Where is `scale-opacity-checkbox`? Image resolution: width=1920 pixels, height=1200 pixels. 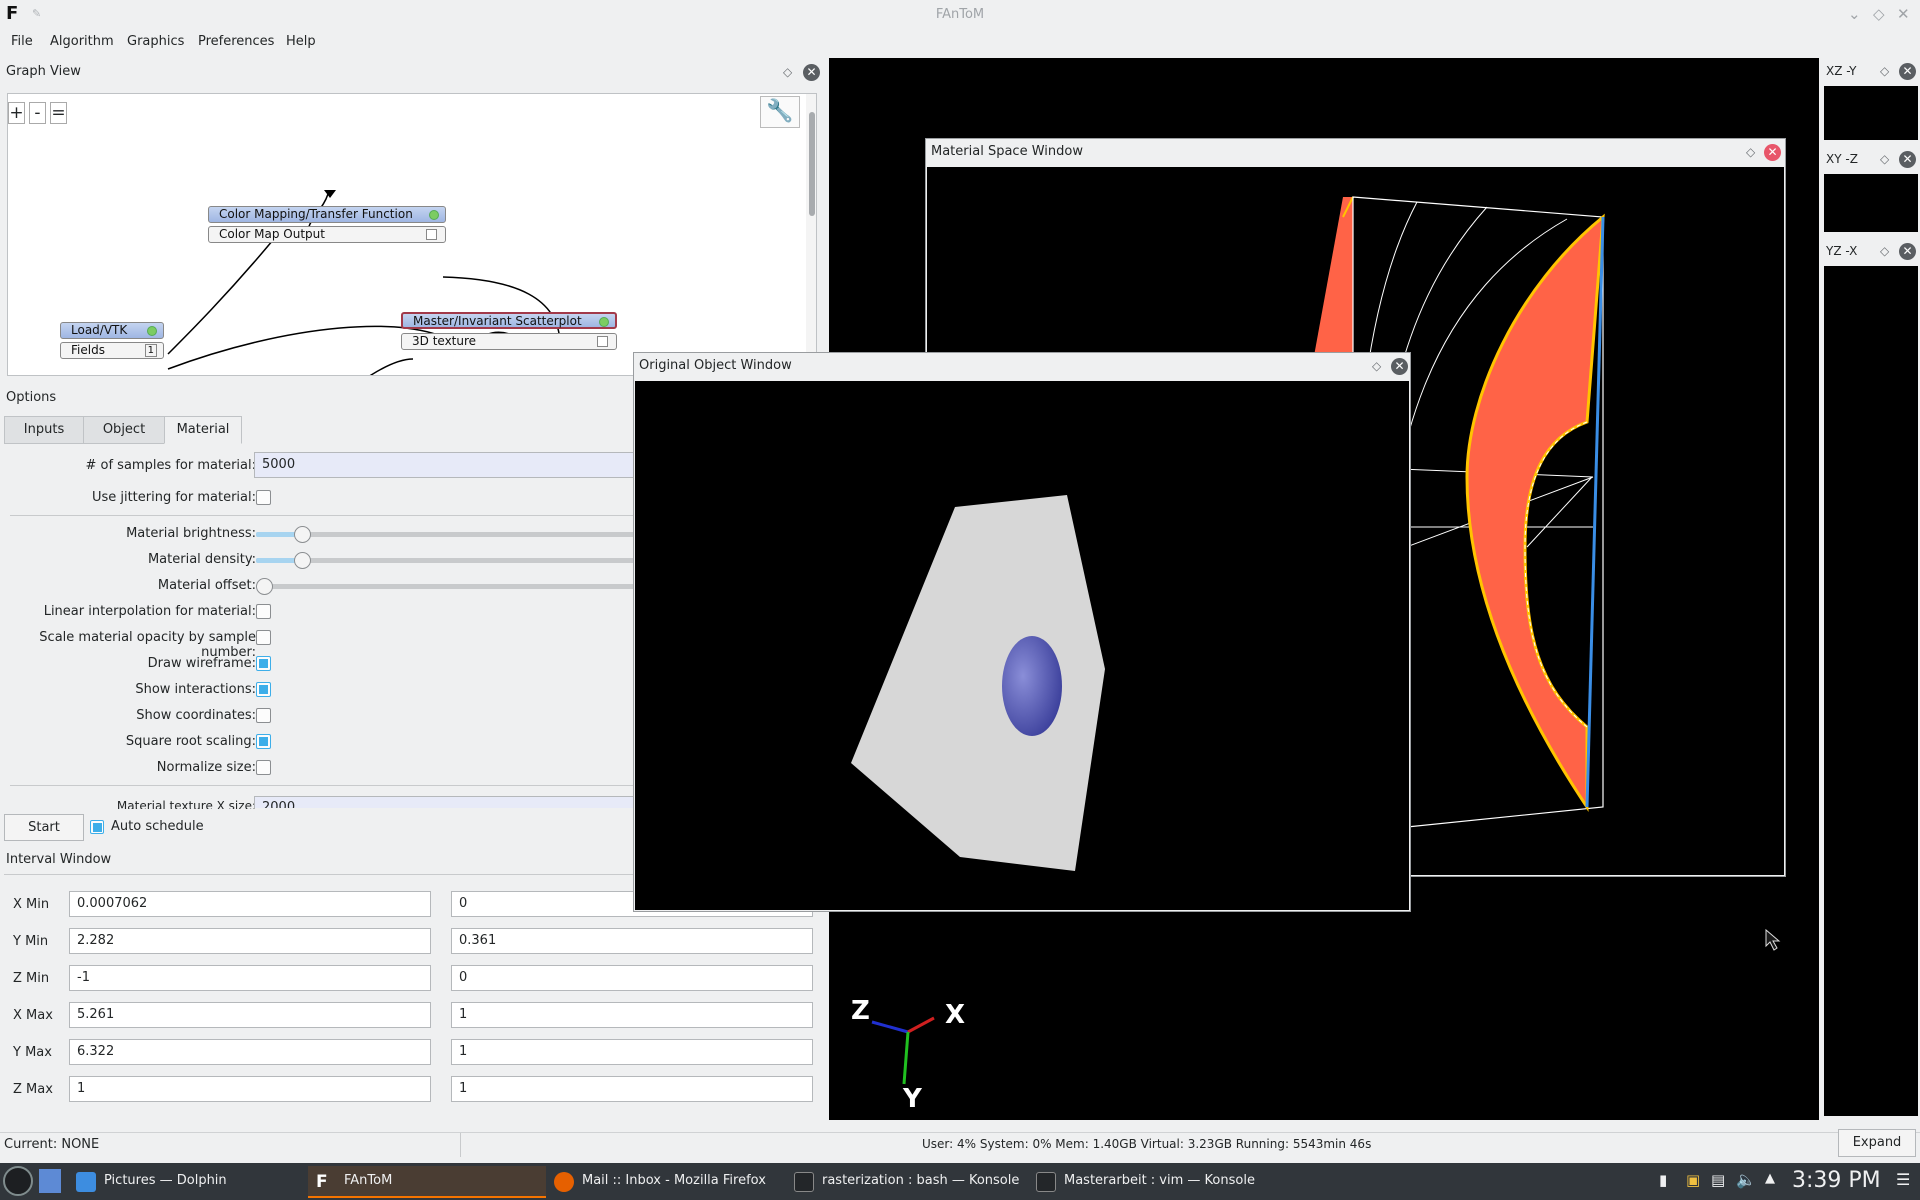
scale-opacity-checkbox is located at coordinates (263, 637).